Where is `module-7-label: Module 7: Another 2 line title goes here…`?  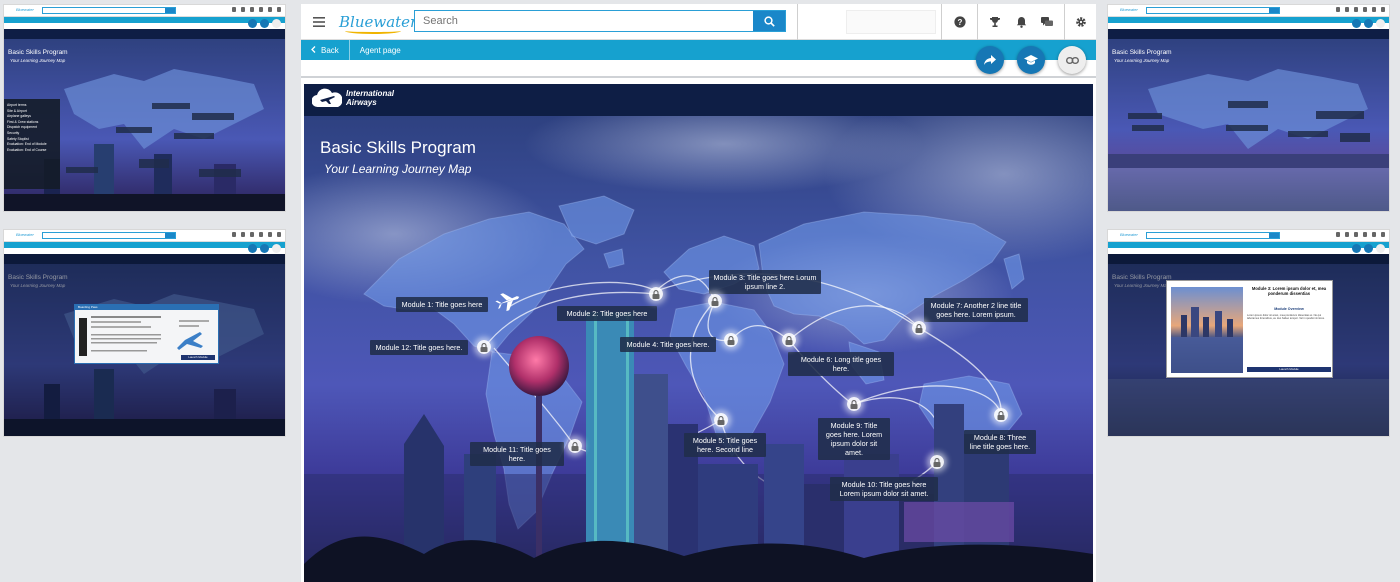
module-7-label: Module 7: Another 2 line title goes here… is located at coordinates (976, 310).